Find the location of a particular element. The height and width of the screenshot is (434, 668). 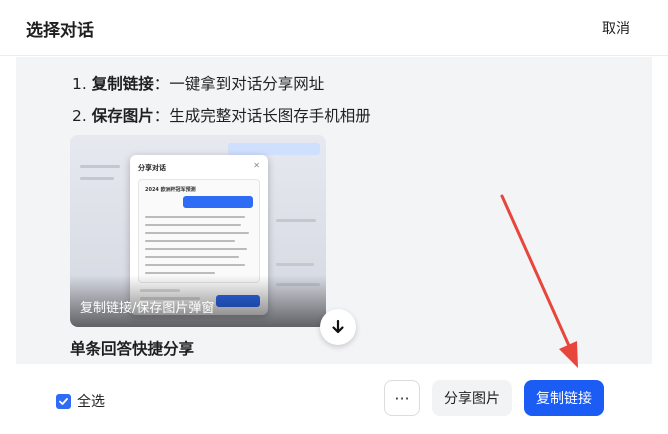

preview-bg-bubble is located at coordinates (274, 149).